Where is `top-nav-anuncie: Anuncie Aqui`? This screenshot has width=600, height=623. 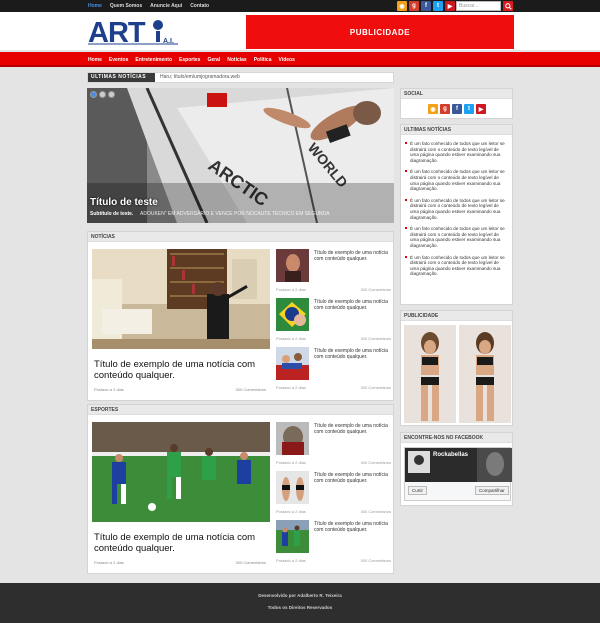
top-nav-anuncie: Anuncie Aqui is located at coordinates (166, 6).